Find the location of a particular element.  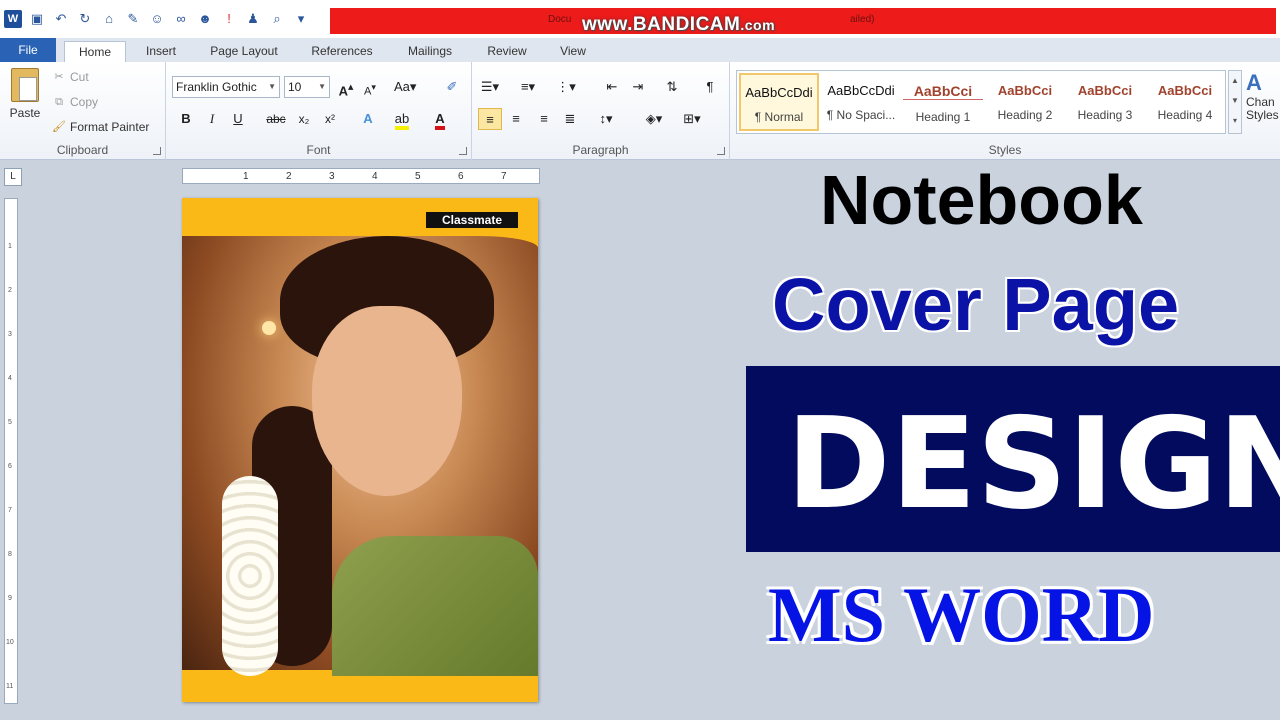

edit-icon: ✎ is located at coordinates (133, 19).